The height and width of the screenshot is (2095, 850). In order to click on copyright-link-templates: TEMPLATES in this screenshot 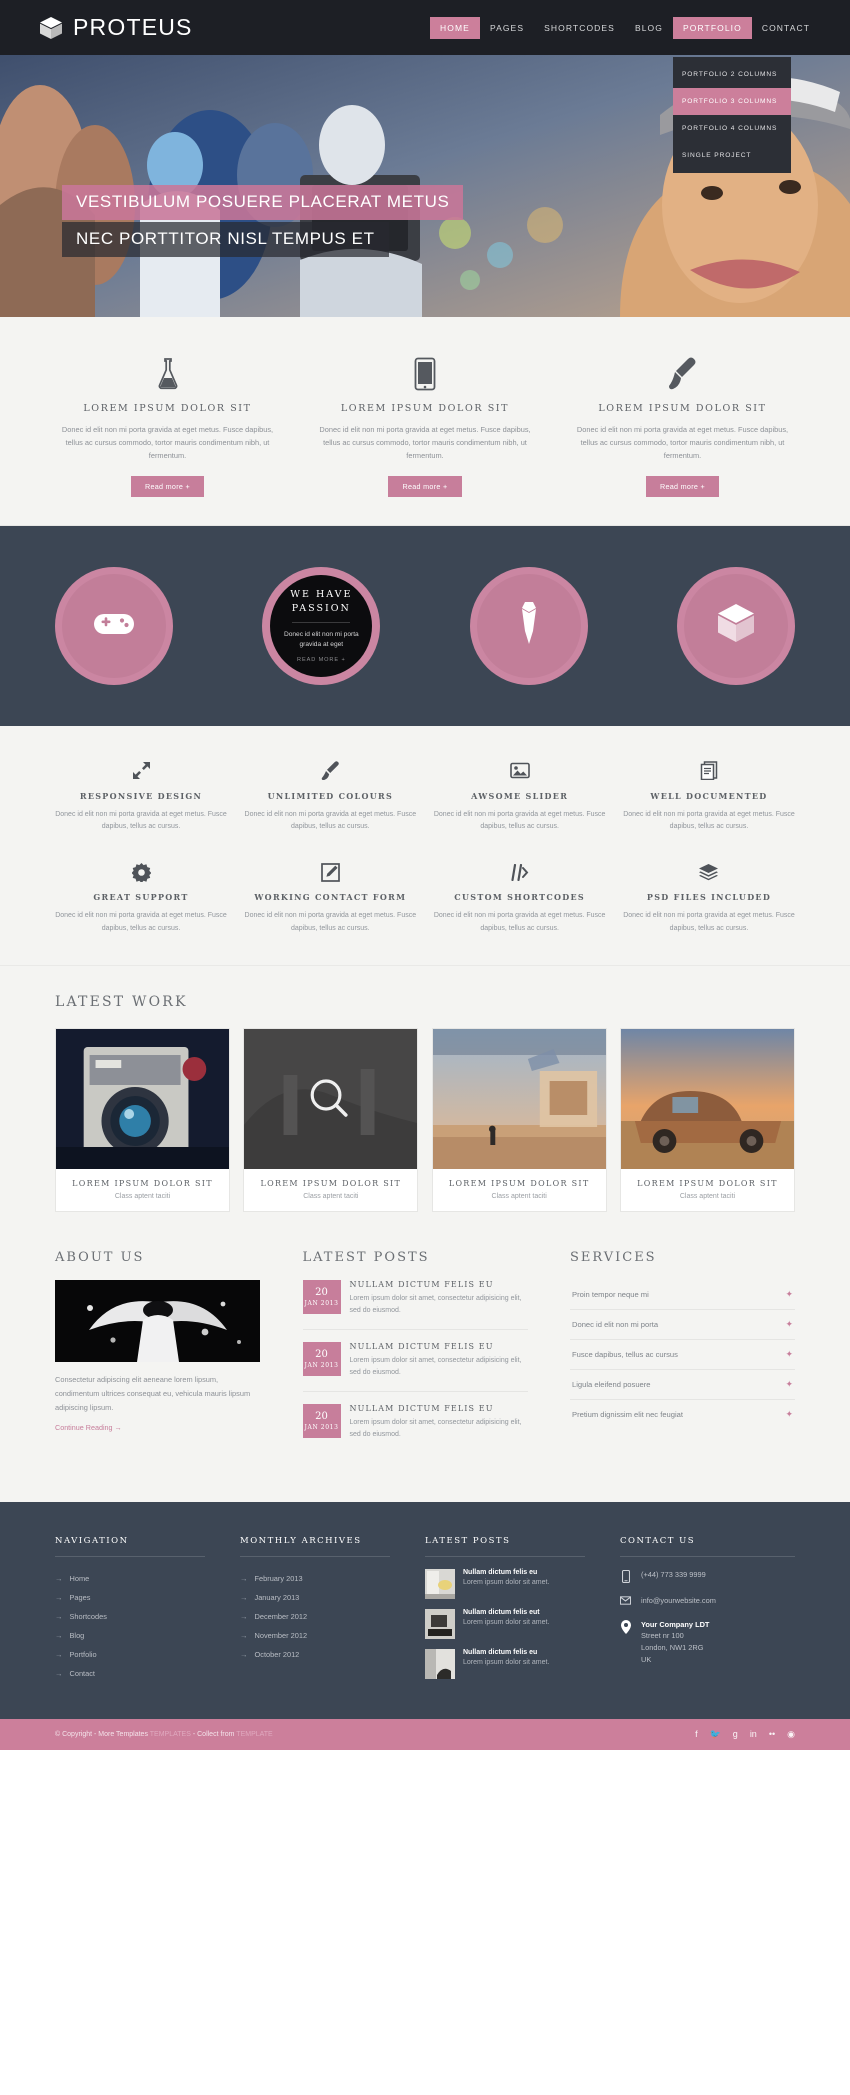, I will do `click(170, 1734)`.